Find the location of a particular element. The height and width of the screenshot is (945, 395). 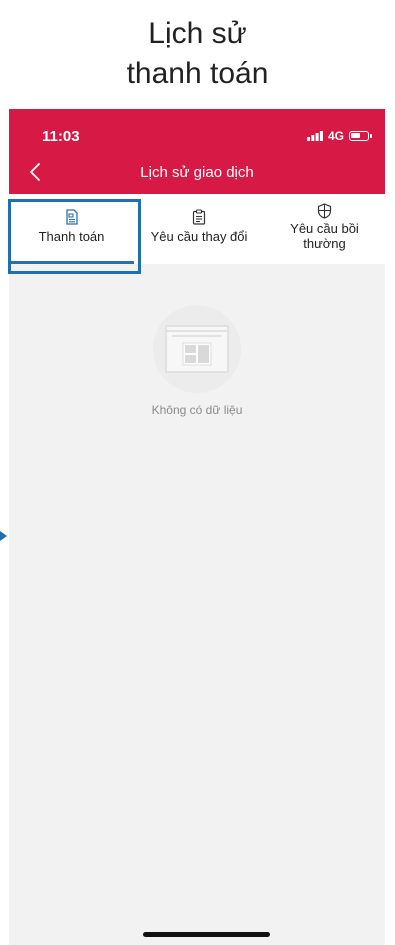

status-time: 11:03 is located at coordinates (61, 136).